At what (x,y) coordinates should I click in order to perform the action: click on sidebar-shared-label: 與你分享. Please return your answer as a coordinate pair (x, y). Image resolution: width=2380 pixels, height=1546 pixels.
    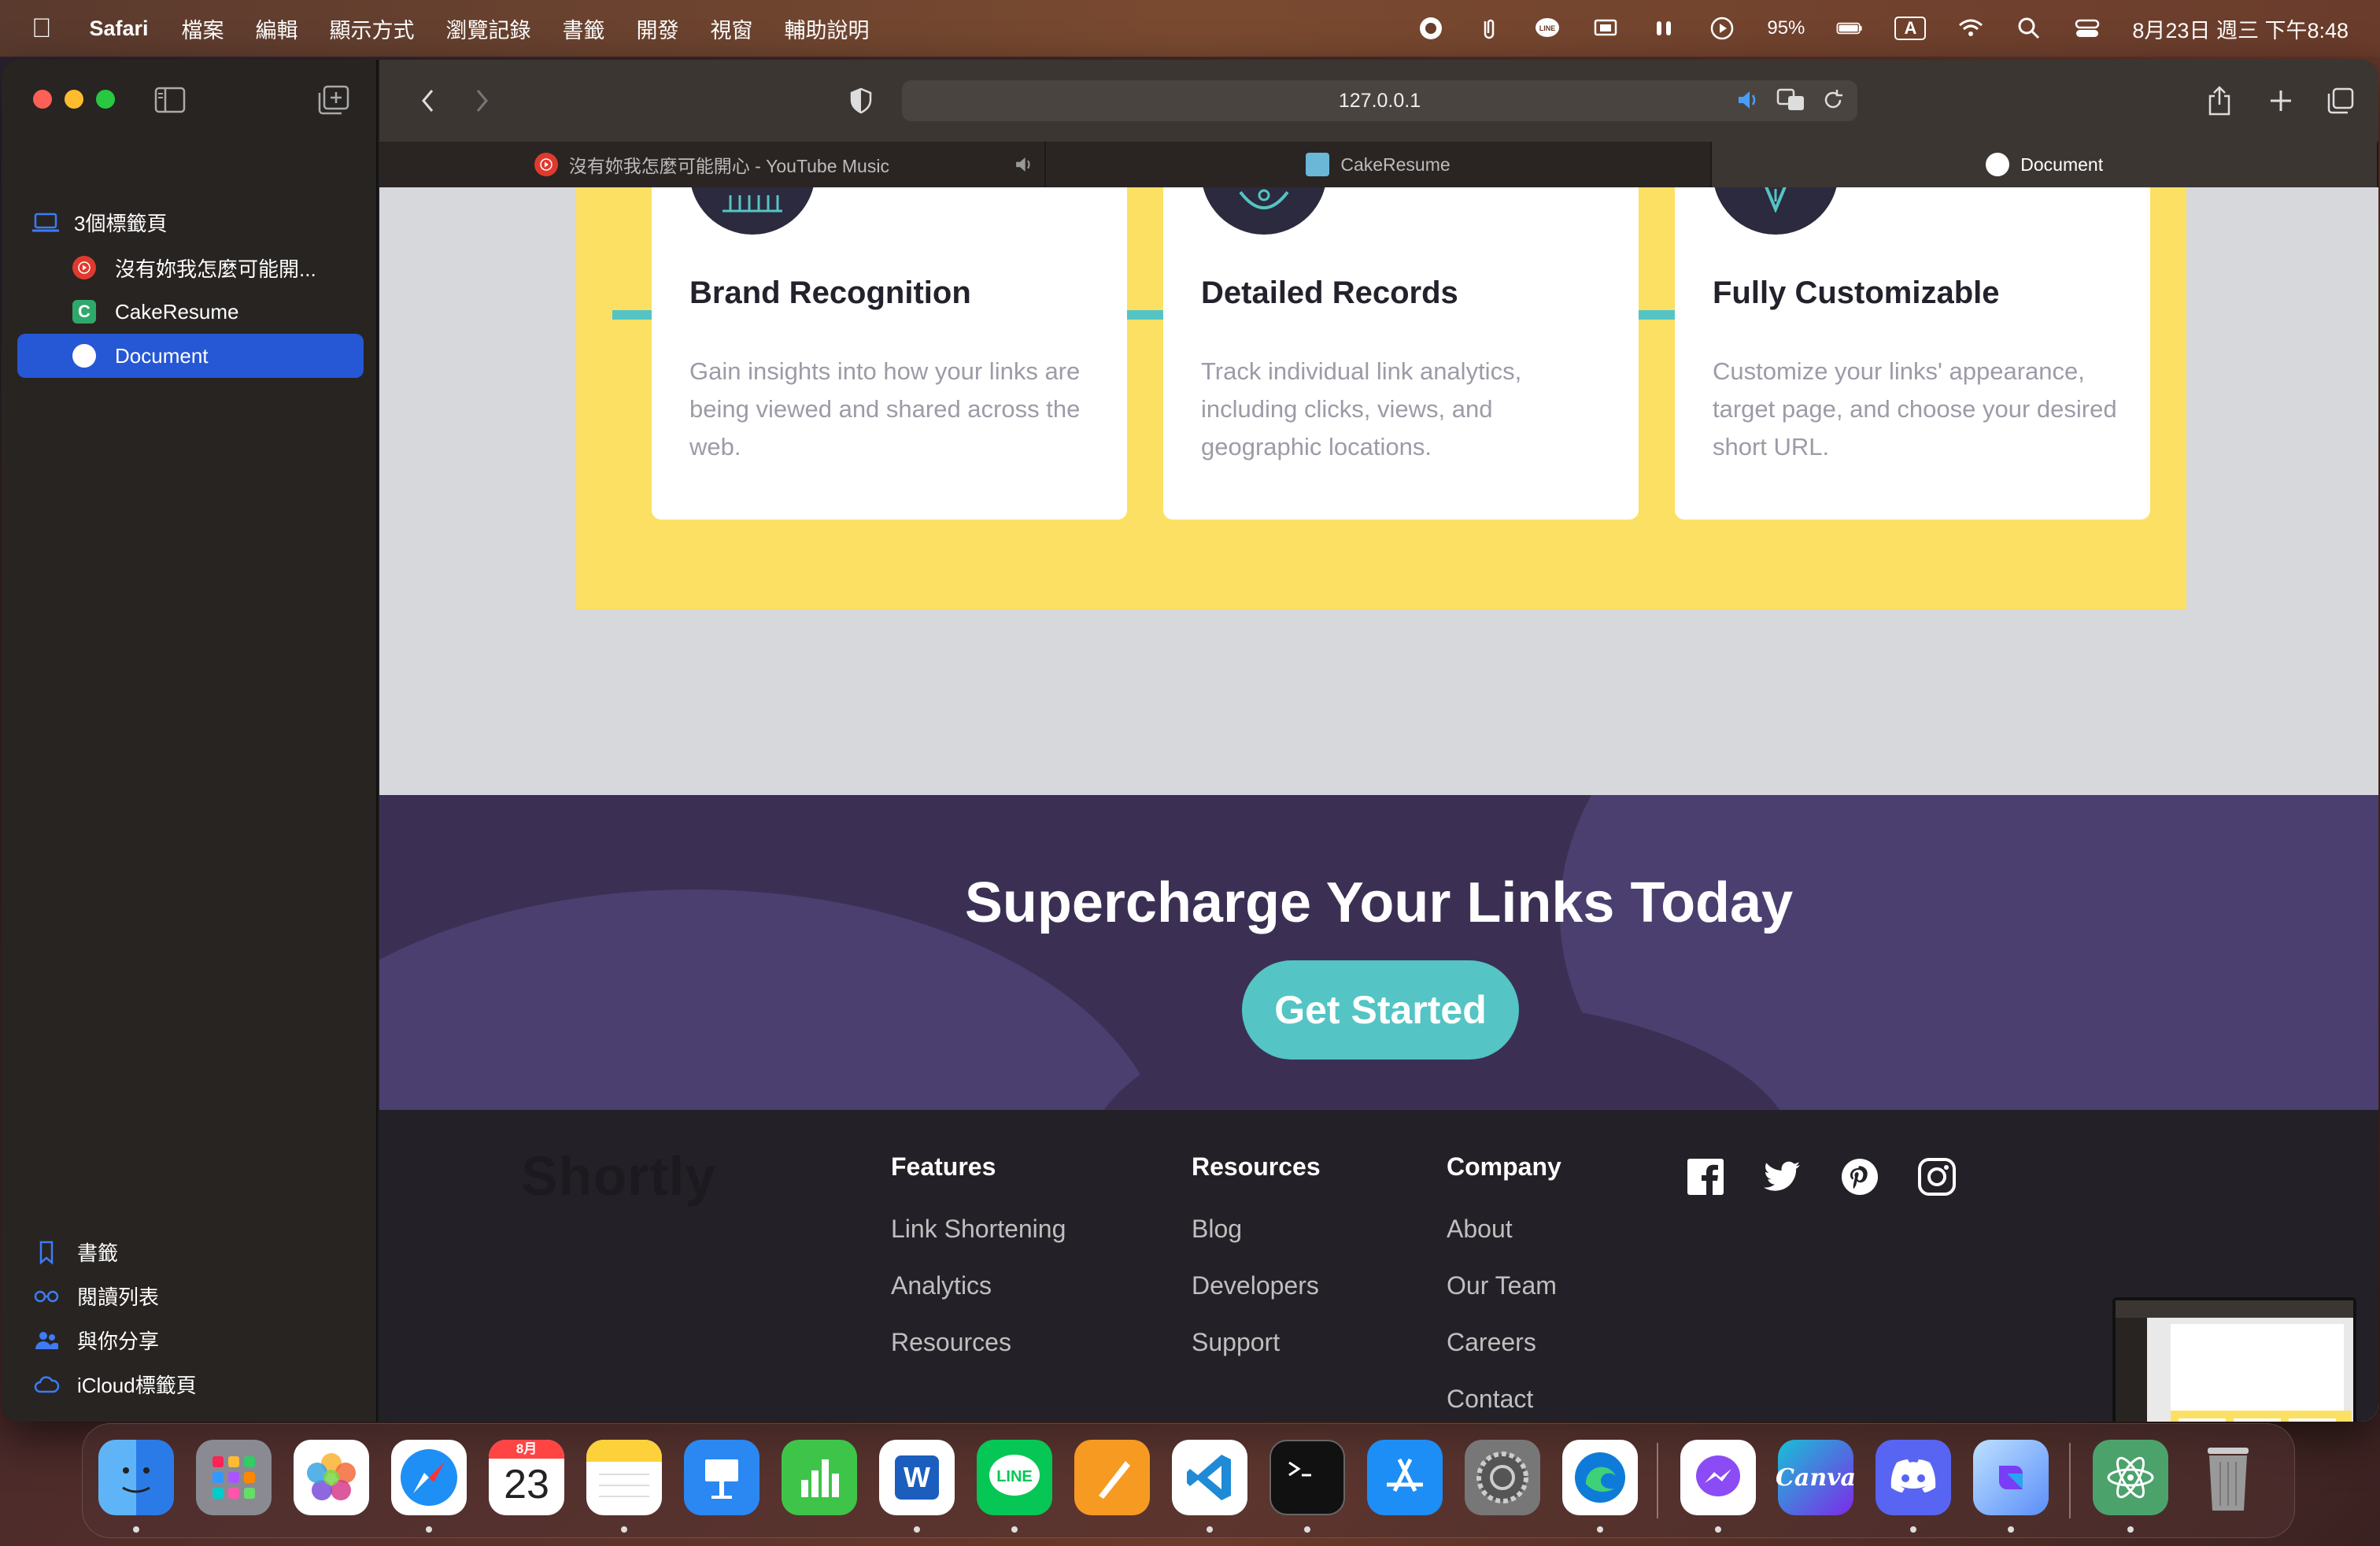
    Looking at the image, I should click on (118, 1341).